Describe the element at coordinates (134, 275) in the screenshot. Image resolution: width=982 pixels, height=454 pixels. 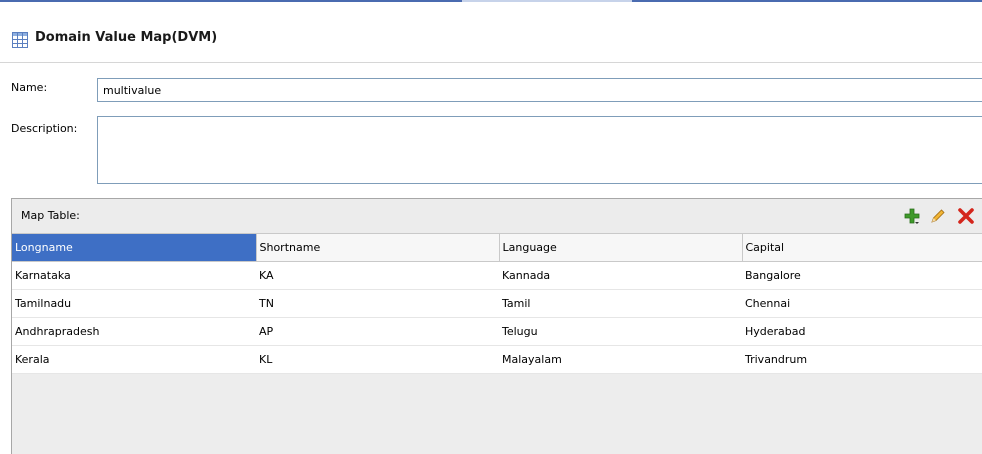
I see `table-cell: Karnataka` at that location.